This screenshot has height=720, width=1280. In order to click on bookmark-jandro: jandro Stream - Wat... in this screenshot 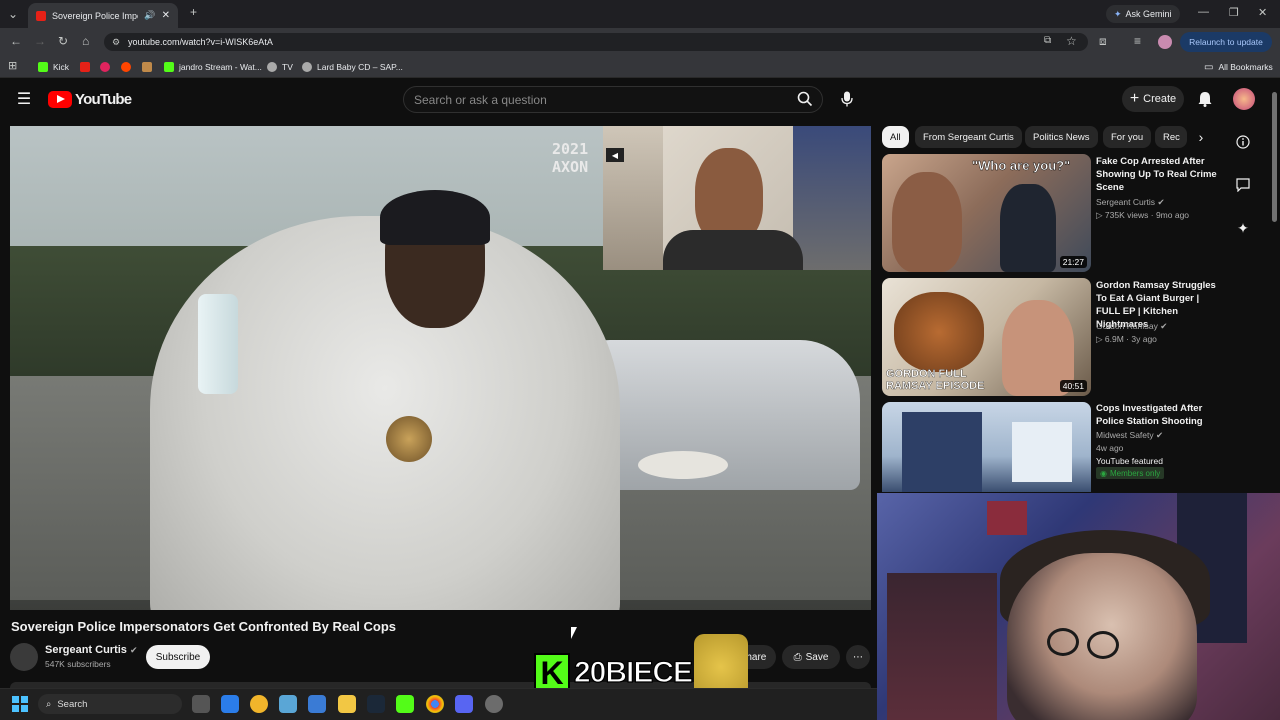, I will do `click(213, 67)`.